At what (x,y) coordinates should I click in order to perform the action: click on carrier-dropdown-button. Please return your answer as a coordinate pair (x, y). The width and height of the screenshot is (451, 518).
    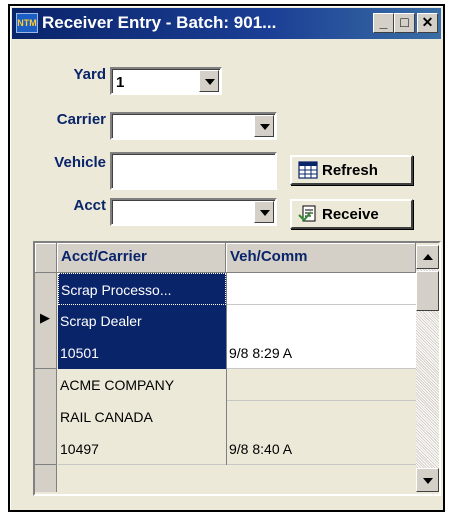
    Looking at the image, I should click on (264, 126).